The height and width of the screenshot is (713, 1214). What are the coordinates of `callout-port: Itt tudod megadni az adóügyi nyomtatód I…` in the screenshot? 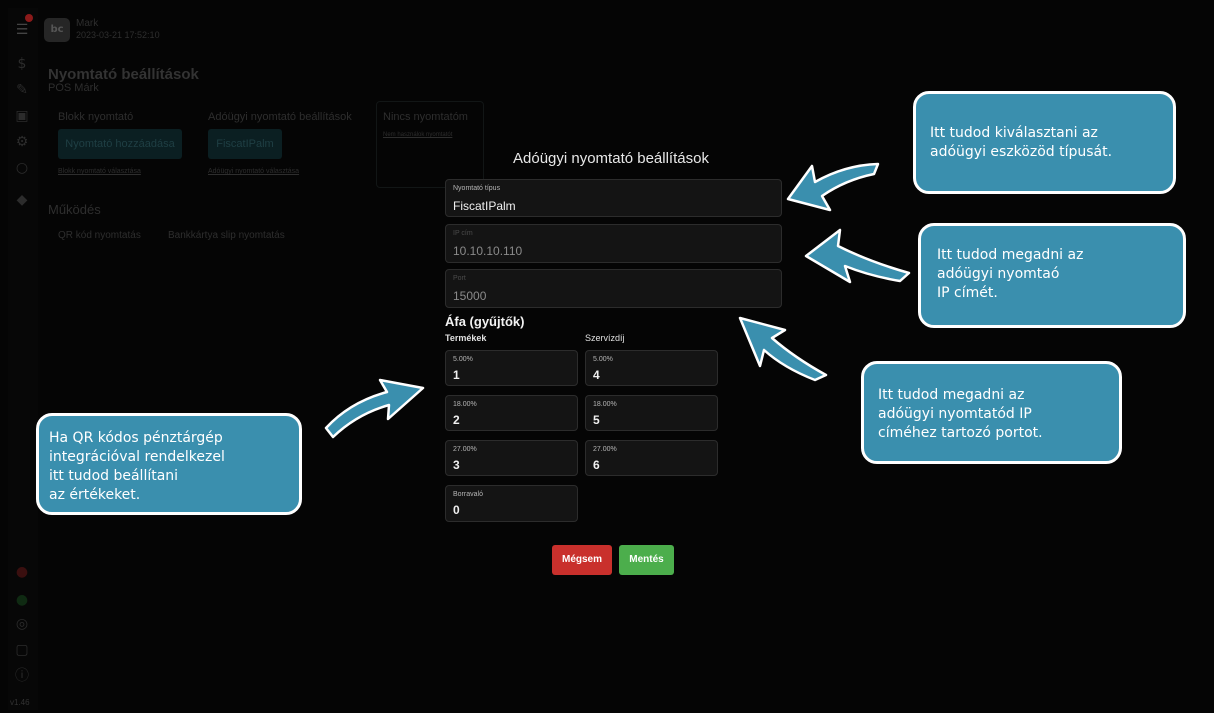 It's located at (991, 412).